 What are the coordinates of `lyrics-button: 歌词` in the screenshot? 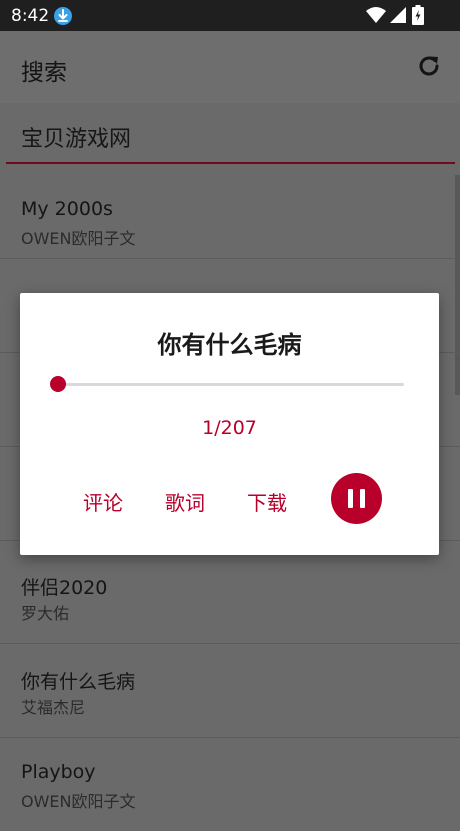 It's located at (185, 501).